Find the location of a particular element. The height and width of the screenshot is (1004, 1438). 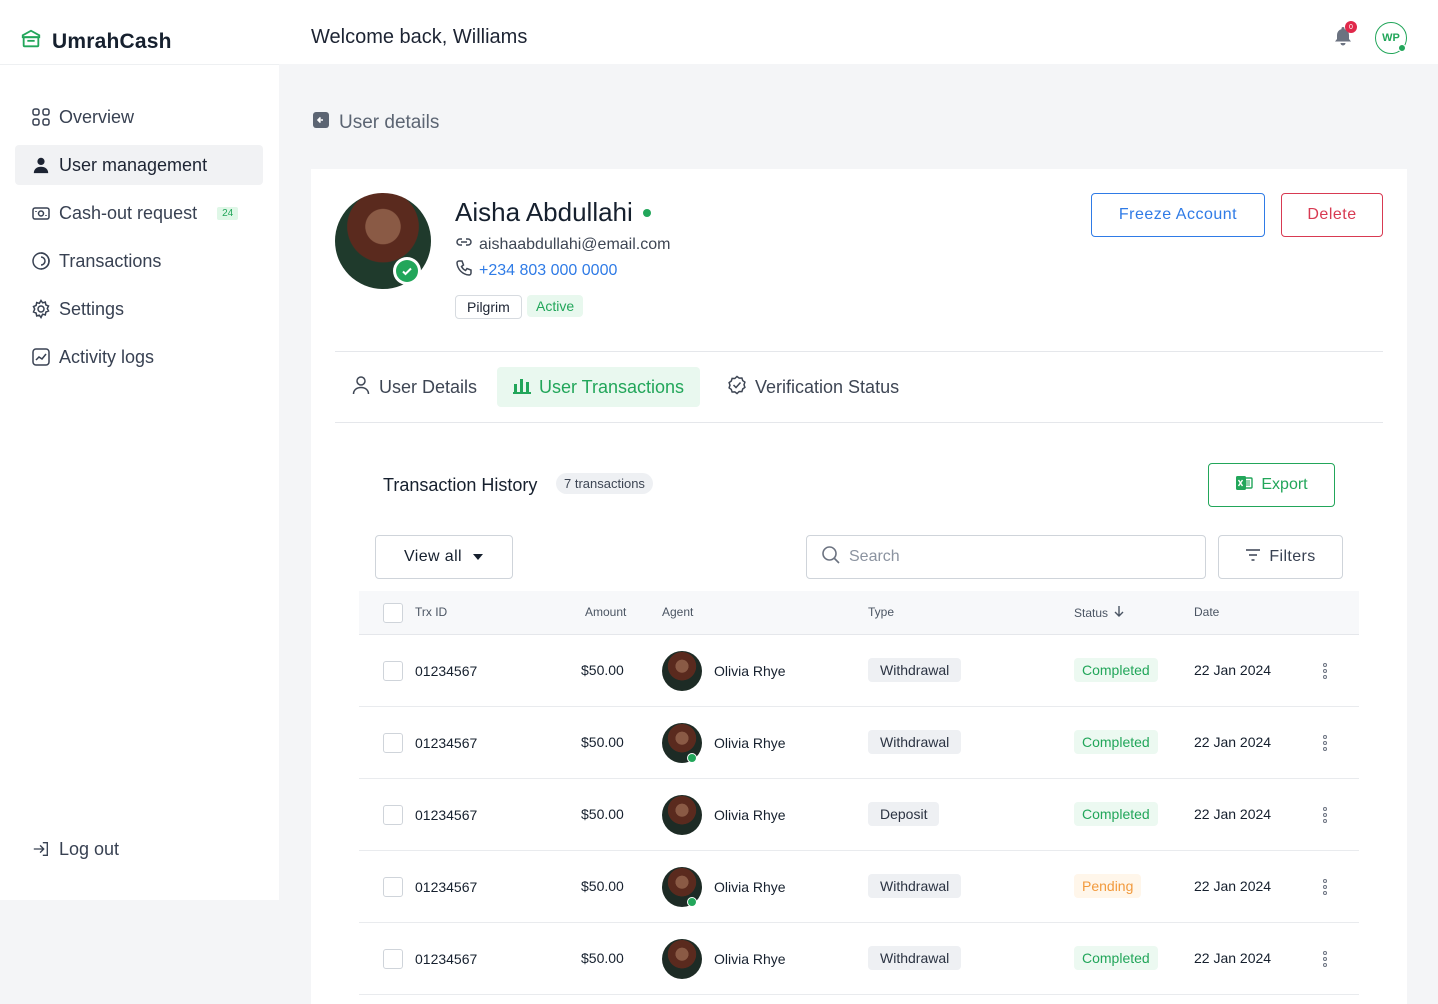

export-button: Export is located at coordinates (1271, 485).